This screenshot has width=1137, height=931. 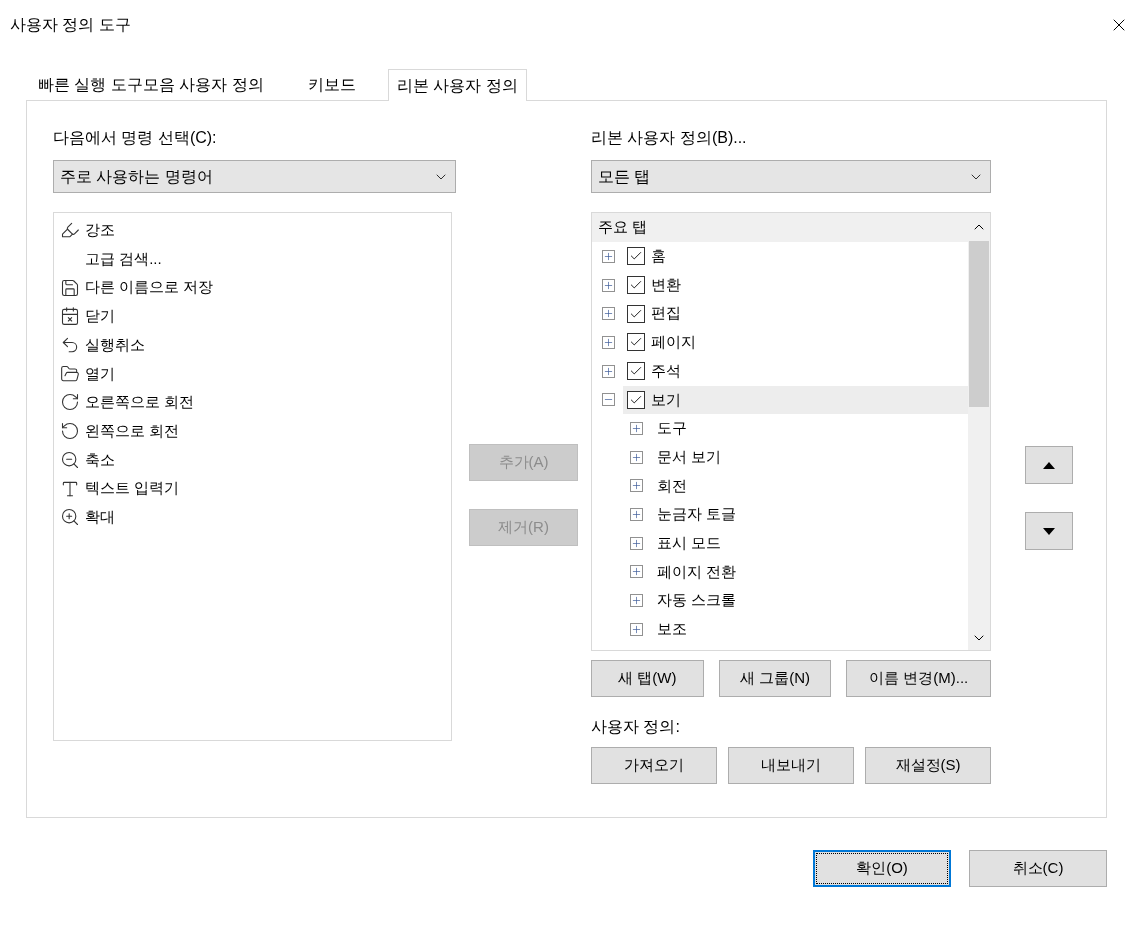 What do you see at coordinates (928, 765) in the screenshot?
I see `customize-button: 재설정(S)` at bounding box center [928, 765].